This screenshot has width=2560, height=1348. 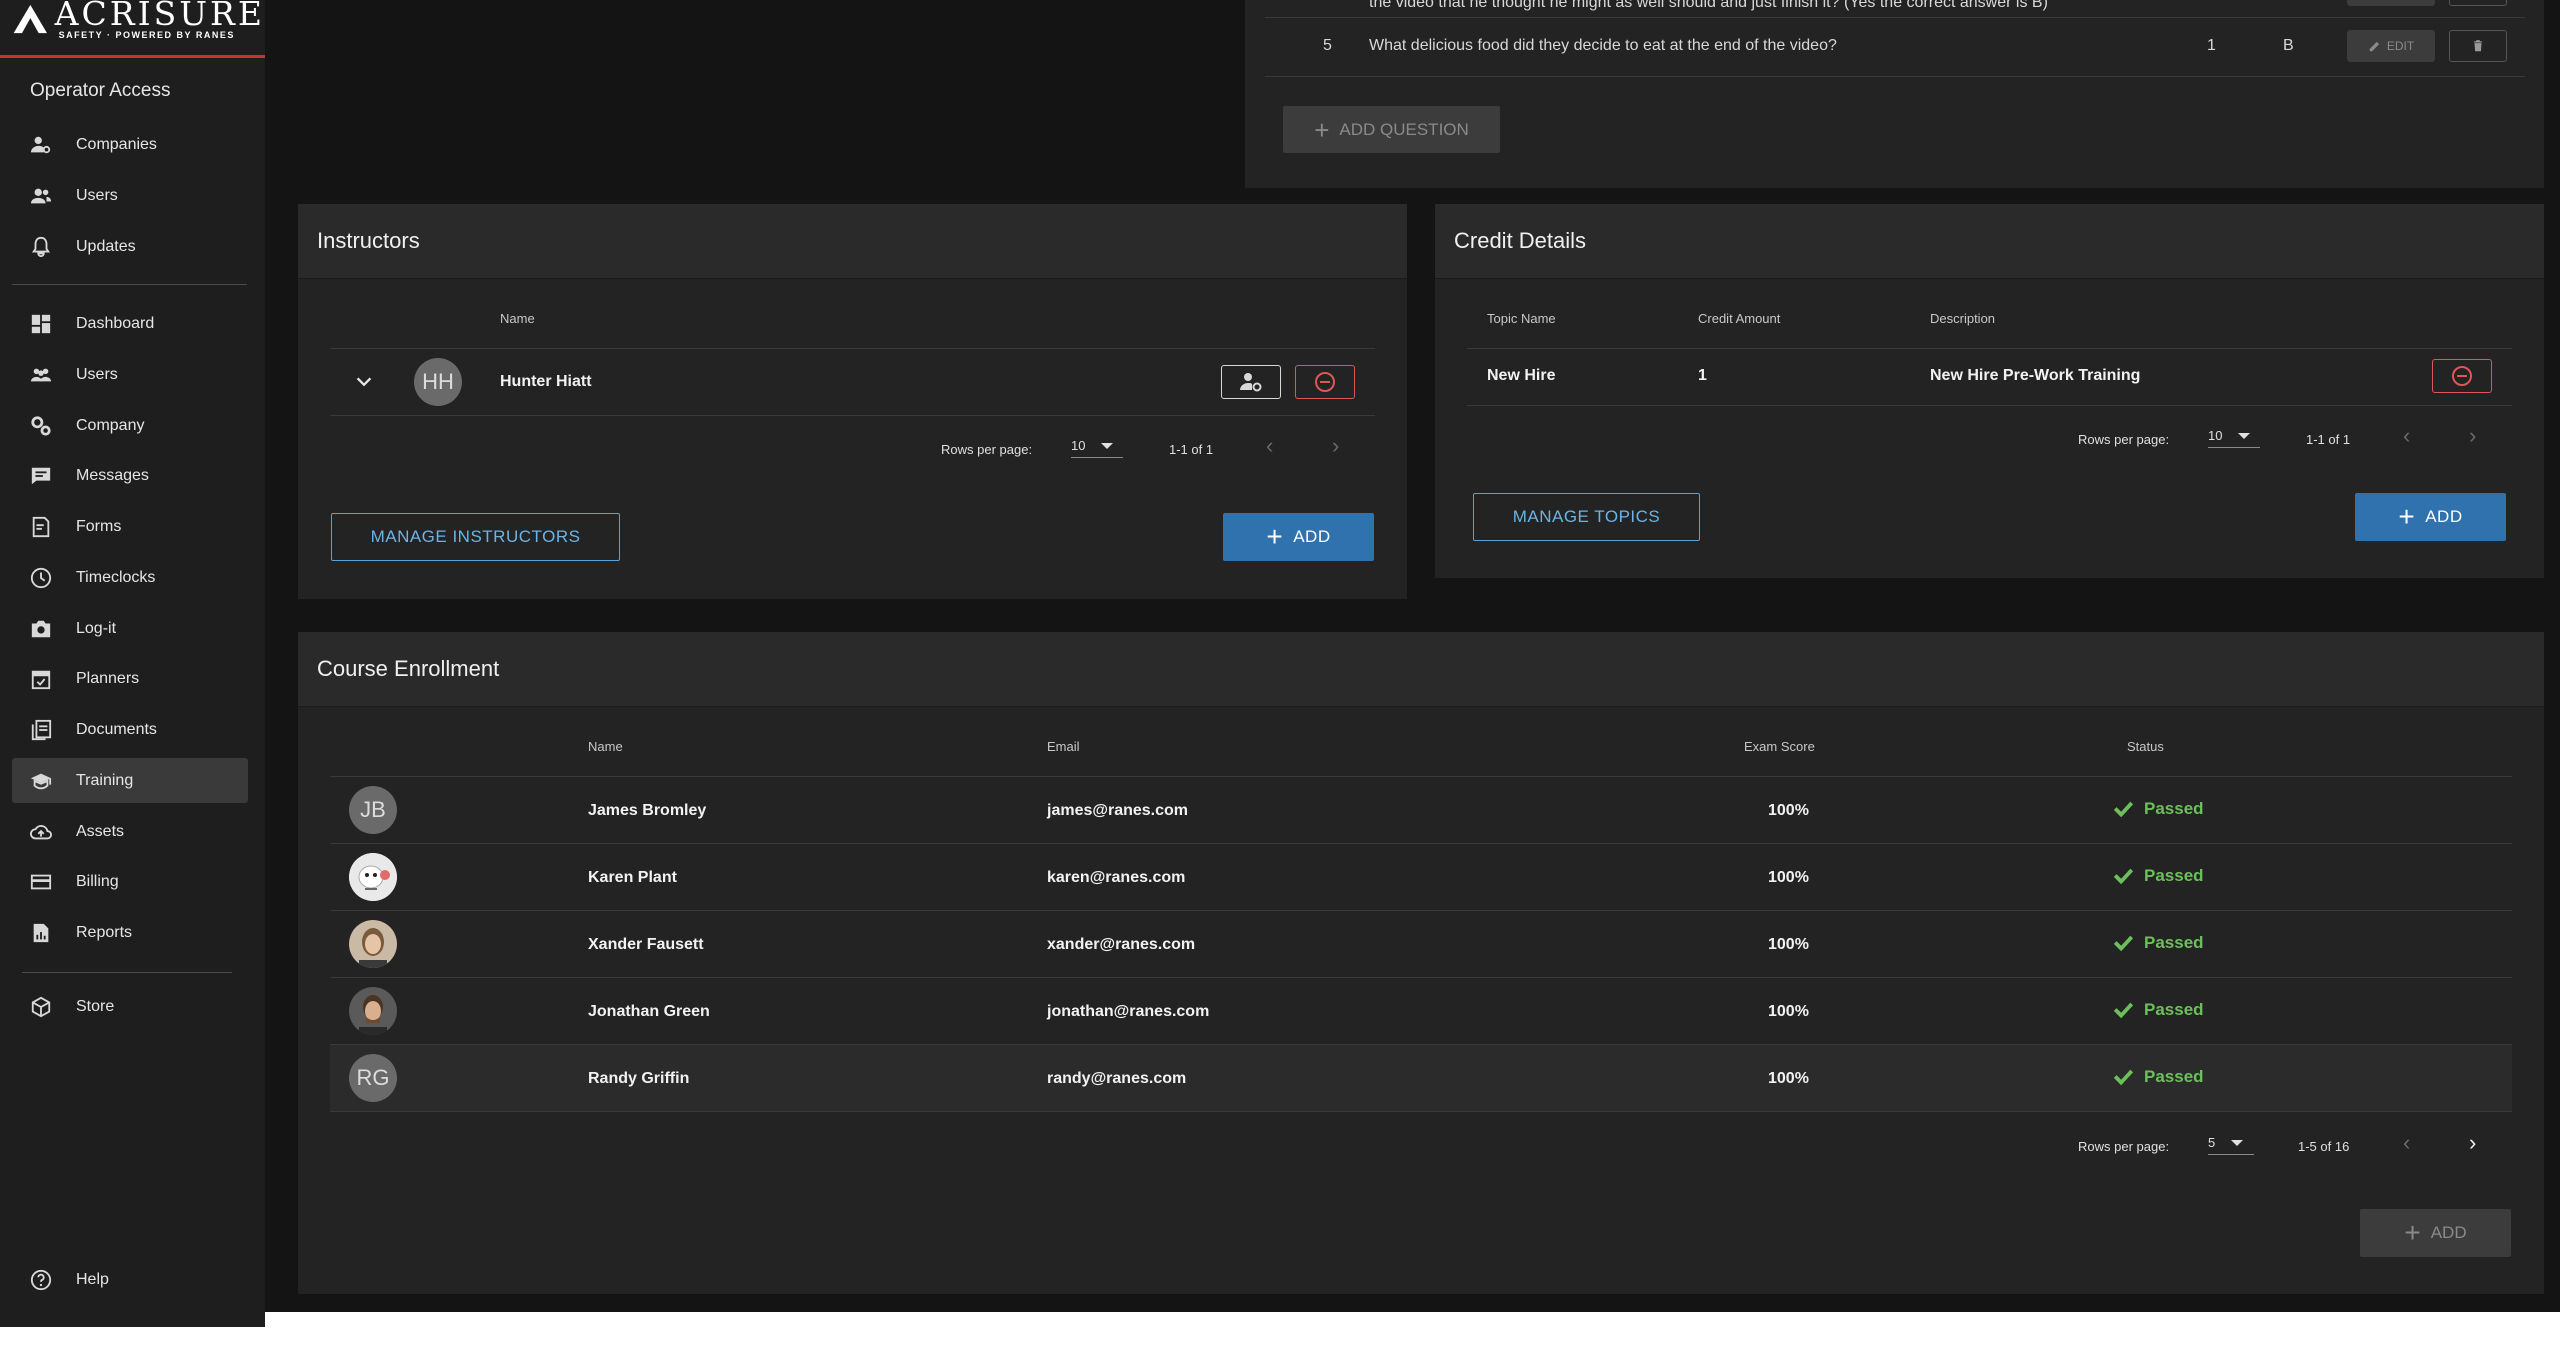 What do you see at coordinates (2407, 516) in the screenshot?
I see `plus-icon: +` at bounding box center [2407, 516].